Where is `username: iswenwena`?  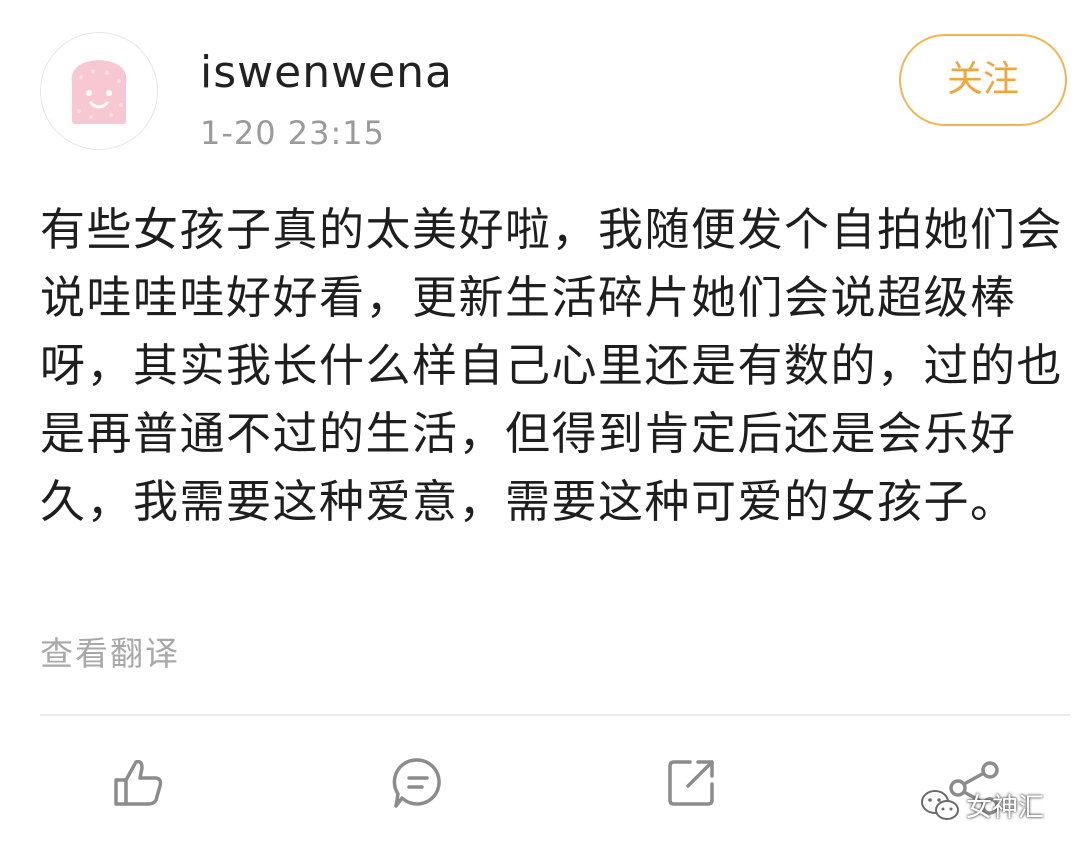
username: iswenwena is located at coordinates (326, 73).